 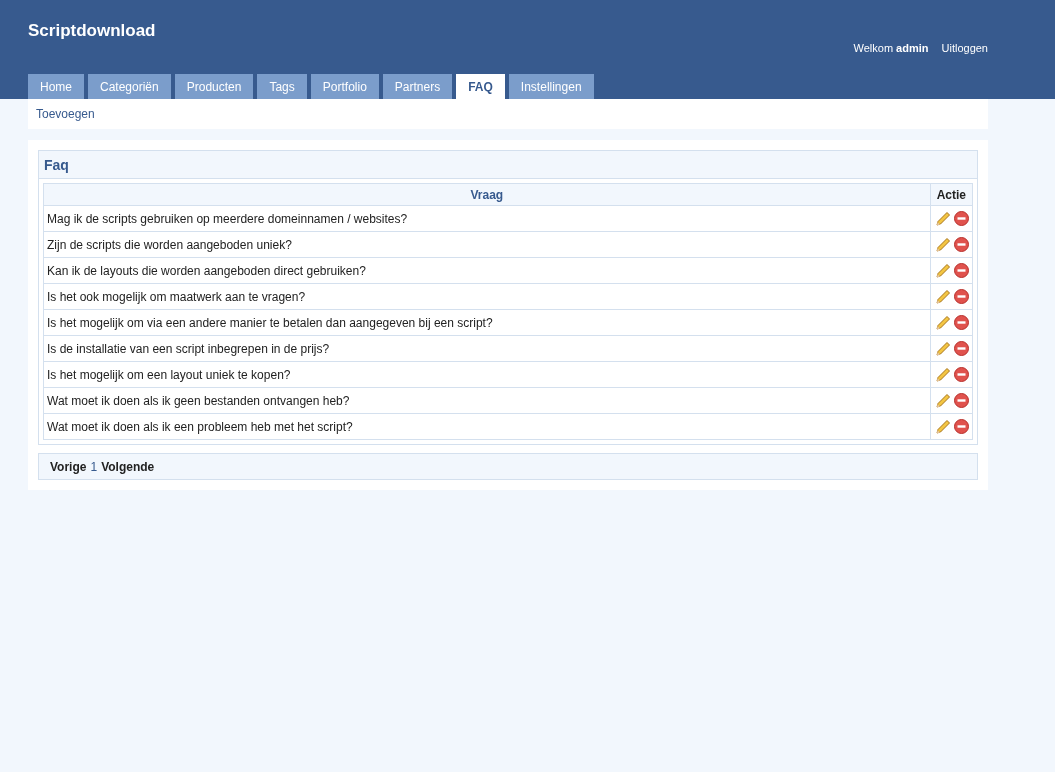 I want to click on nav-tab: Producten, so click(x=214, y=86).